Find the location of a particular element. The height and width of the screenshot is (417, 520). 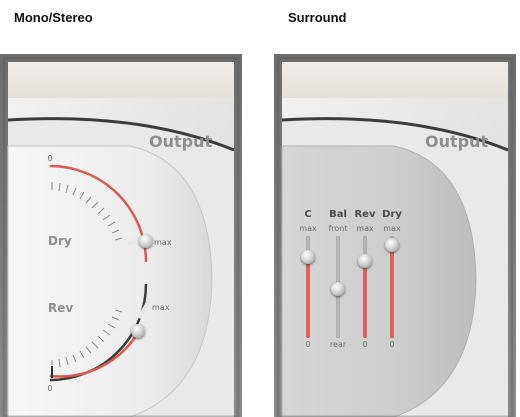

slider-dry-handle is located at coordinates (392, 245).